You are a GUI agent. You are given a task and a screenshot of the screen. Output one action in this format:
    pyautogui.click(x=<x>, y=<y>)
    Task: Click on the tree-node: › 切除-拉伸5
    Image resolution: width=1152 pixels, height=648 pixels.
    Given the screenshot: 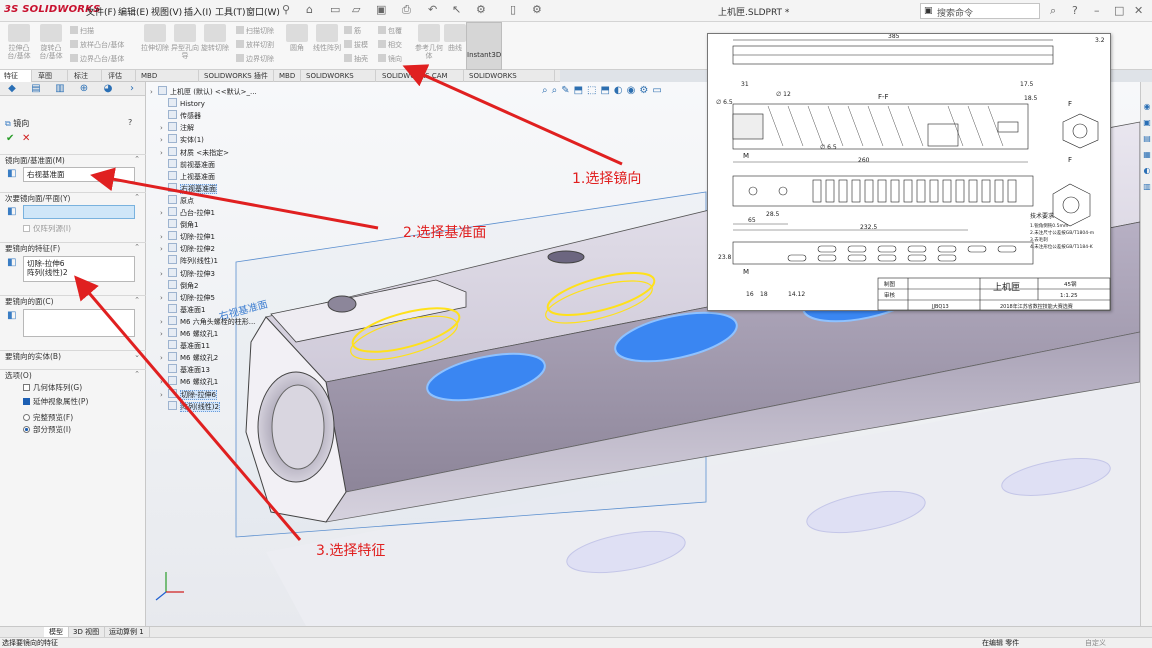 What is the action you would take?
    pyautogui.click(x=187, y=297)
    